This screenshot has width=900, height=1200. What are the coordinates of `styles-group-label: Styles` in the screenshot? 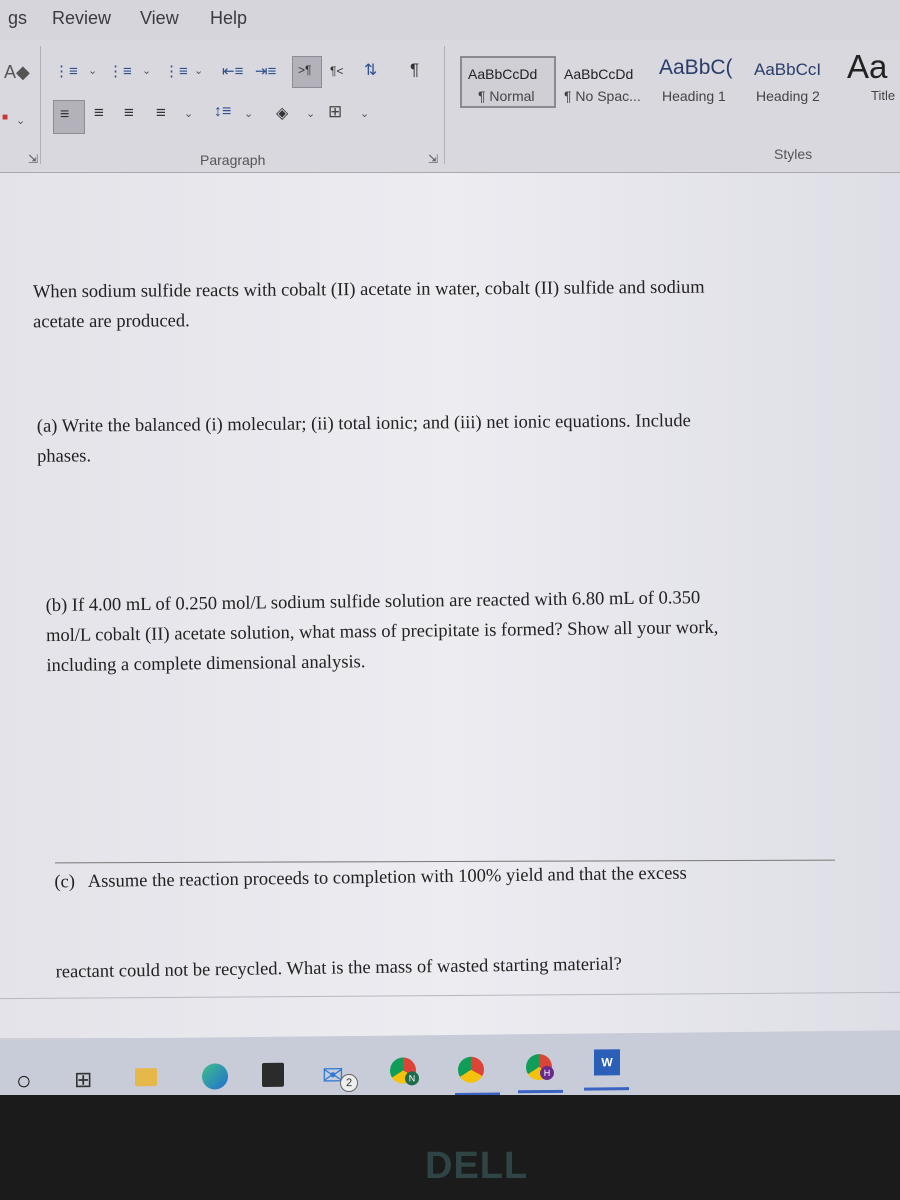 It's located at (793, 154).